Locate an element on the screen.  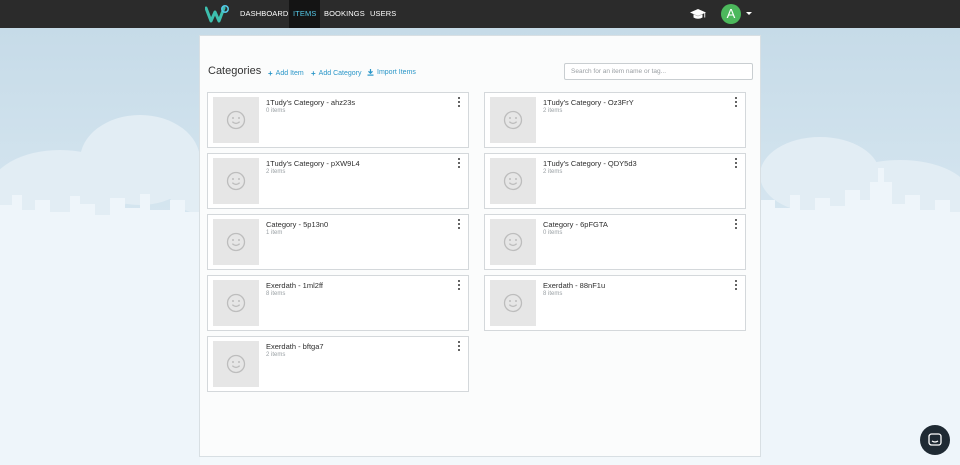
category-card: Category - 6pFGTA 0 items is located at coordinates (615, 242).